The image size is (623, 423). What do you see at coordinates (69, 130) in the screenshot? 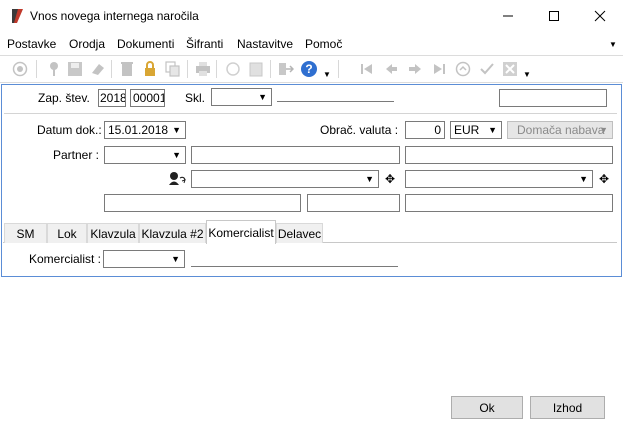
I see `datum-dok-label: Datum dok.:` at bounding box center [69, 130].